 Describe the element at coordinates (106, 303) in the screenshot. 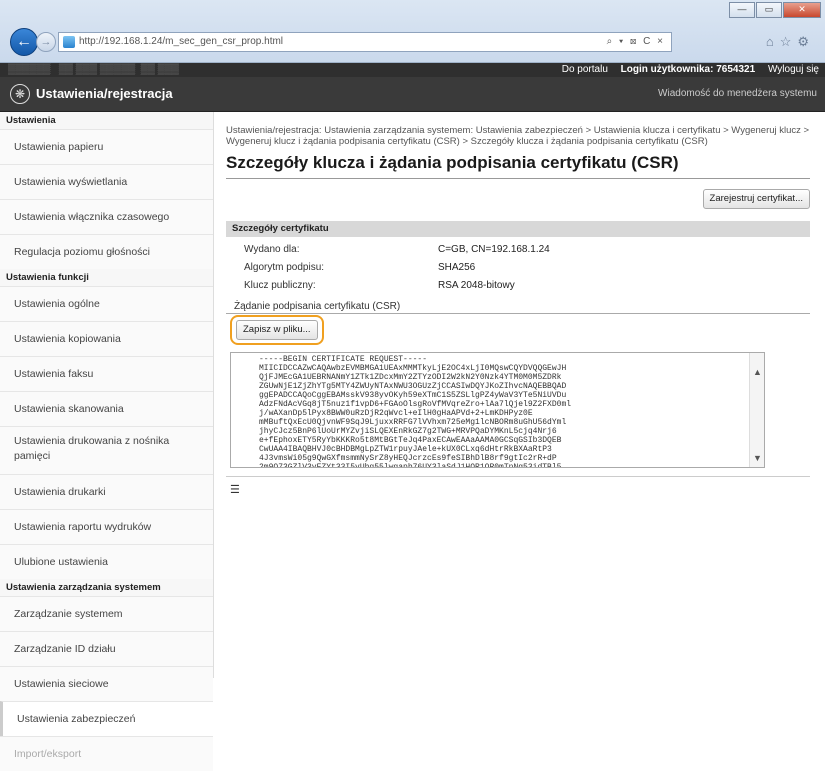

I see `sidebar-item-general: Ustawienia ogólne` at that location.